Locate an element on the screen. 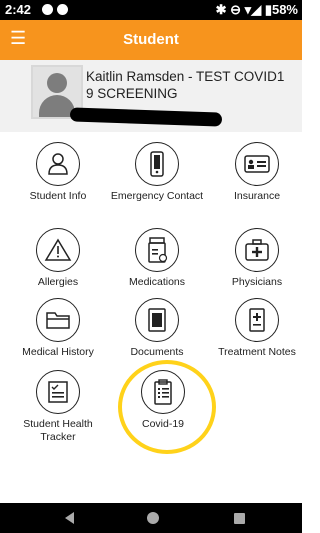  recent-apps-icon is located at coordinates (239, 518).